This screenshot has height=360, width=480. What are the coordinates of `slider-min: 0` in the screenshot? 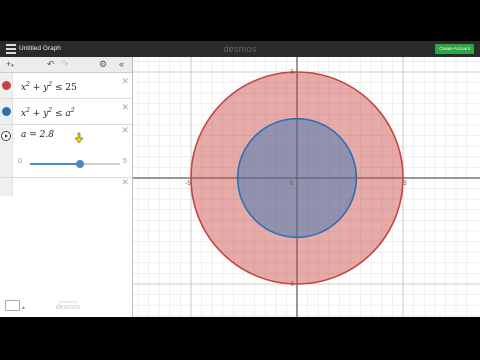 It's located at (20, 161).